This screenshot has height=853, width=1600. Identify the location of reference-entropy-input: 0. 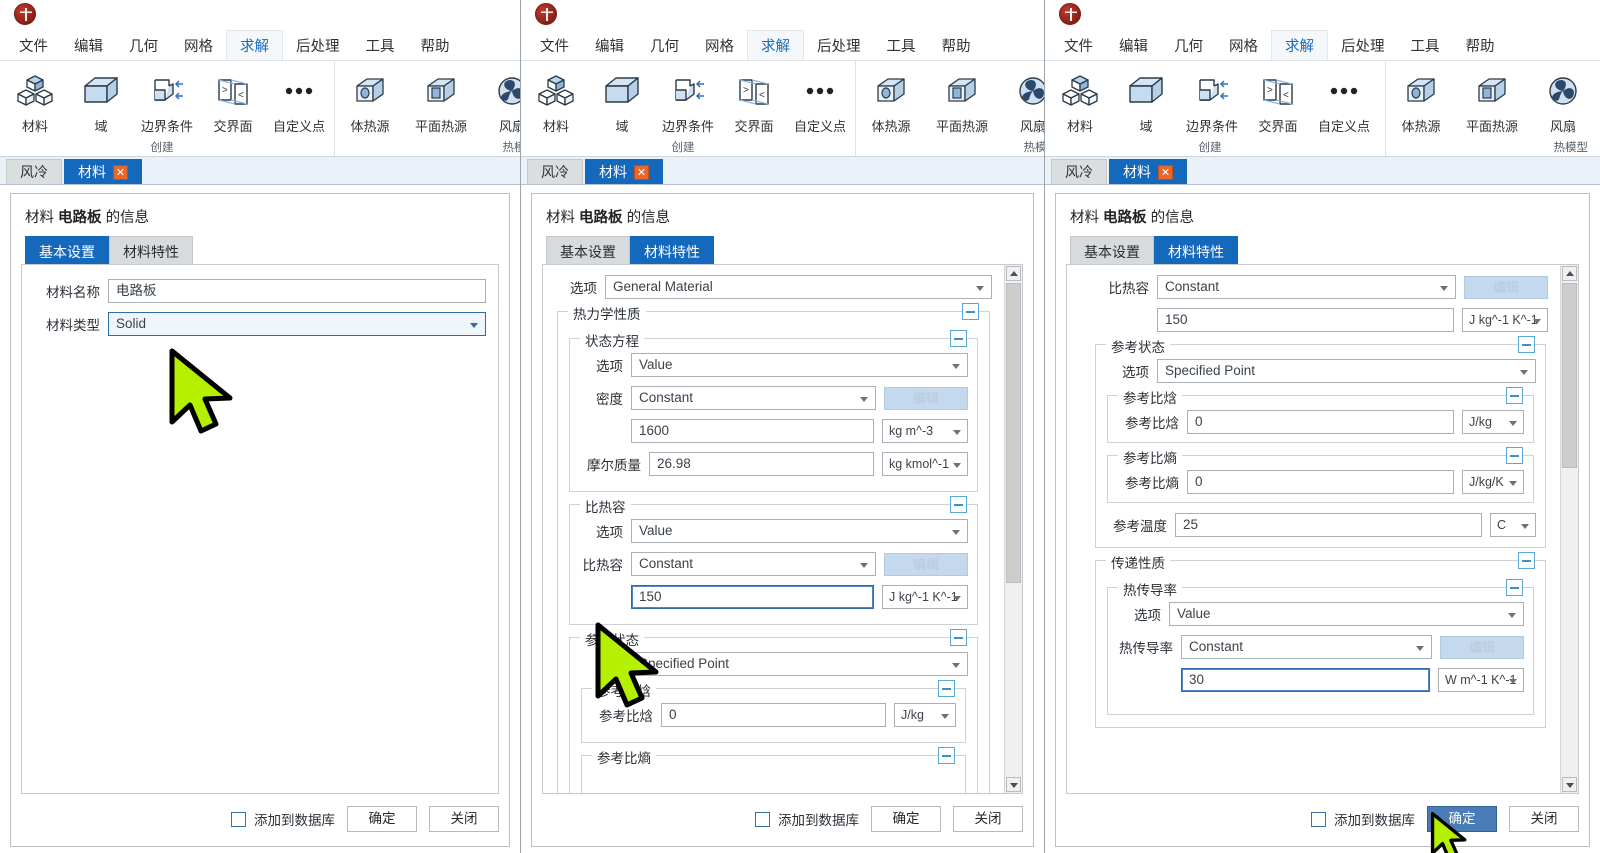
(1320, 482).